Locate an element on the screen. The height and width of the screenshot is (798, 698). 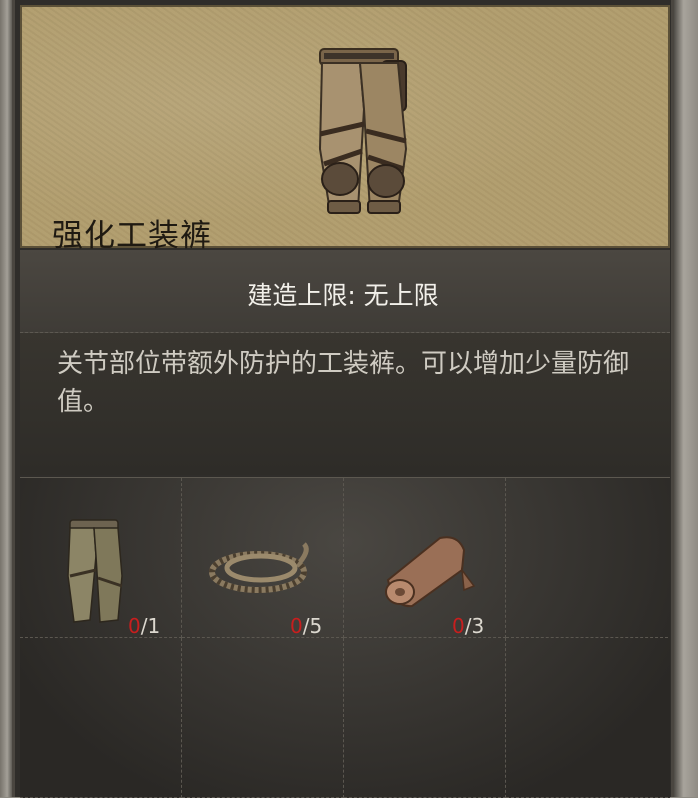
item-name: 强化工装裤 is located at coordinates (132, 236).